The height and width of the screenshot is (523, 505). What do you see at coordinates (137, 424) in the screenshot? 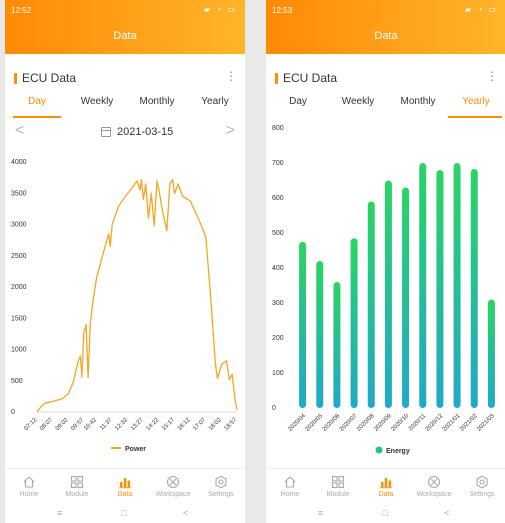
I see `x-tick-label: 13:27` at bounding box center [137, 424].